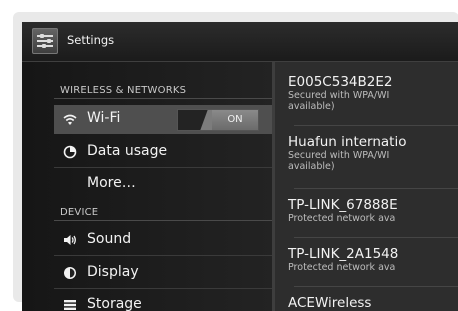  What do you see at coordinates (114, 303) in the screenshot?
I see `sidebar-item-label: Storage` at bounding box center [114, 303].